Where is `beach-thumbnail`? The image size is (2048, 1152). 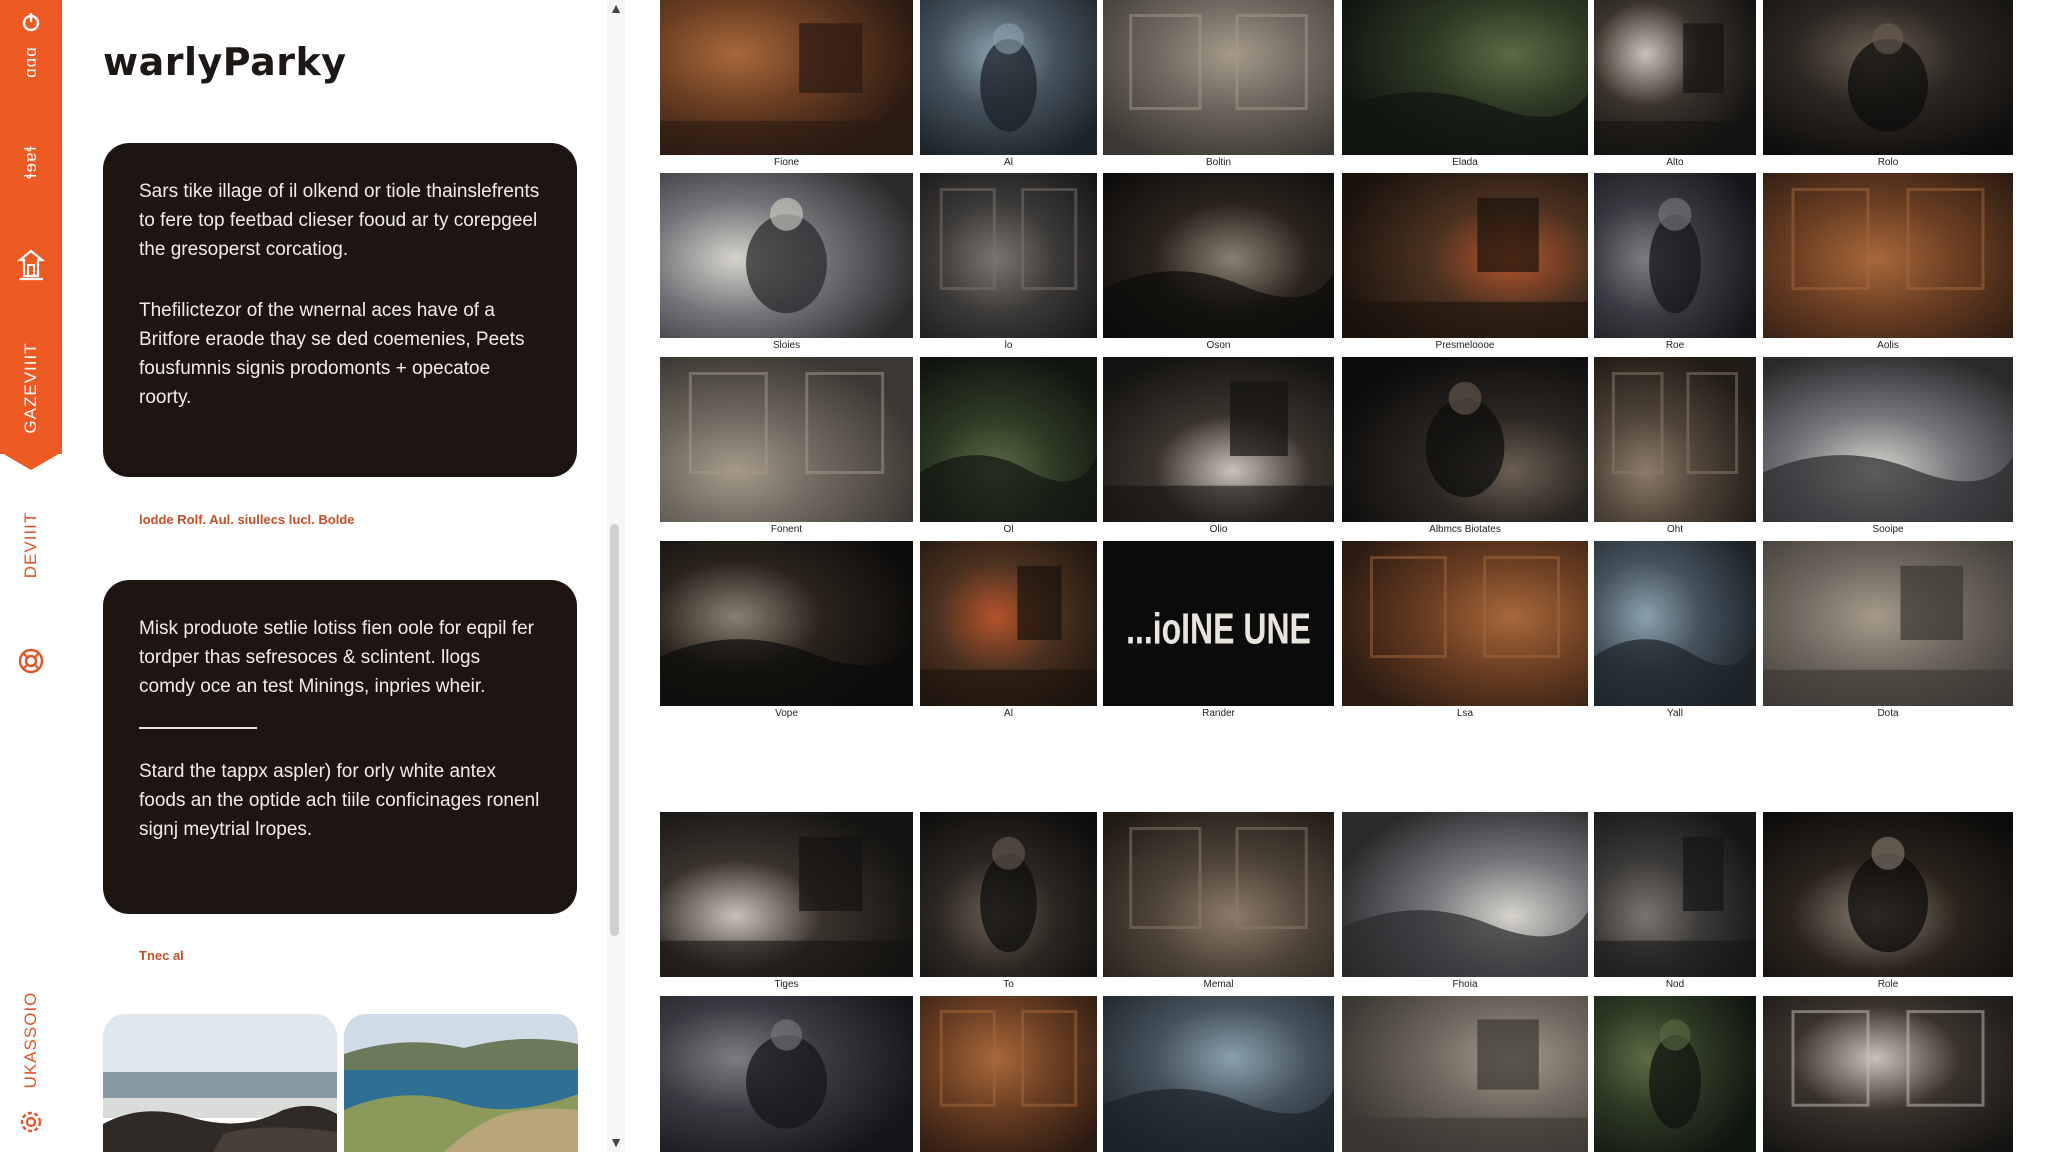
beach-thumbnail is located at coordinates (220, 1083).